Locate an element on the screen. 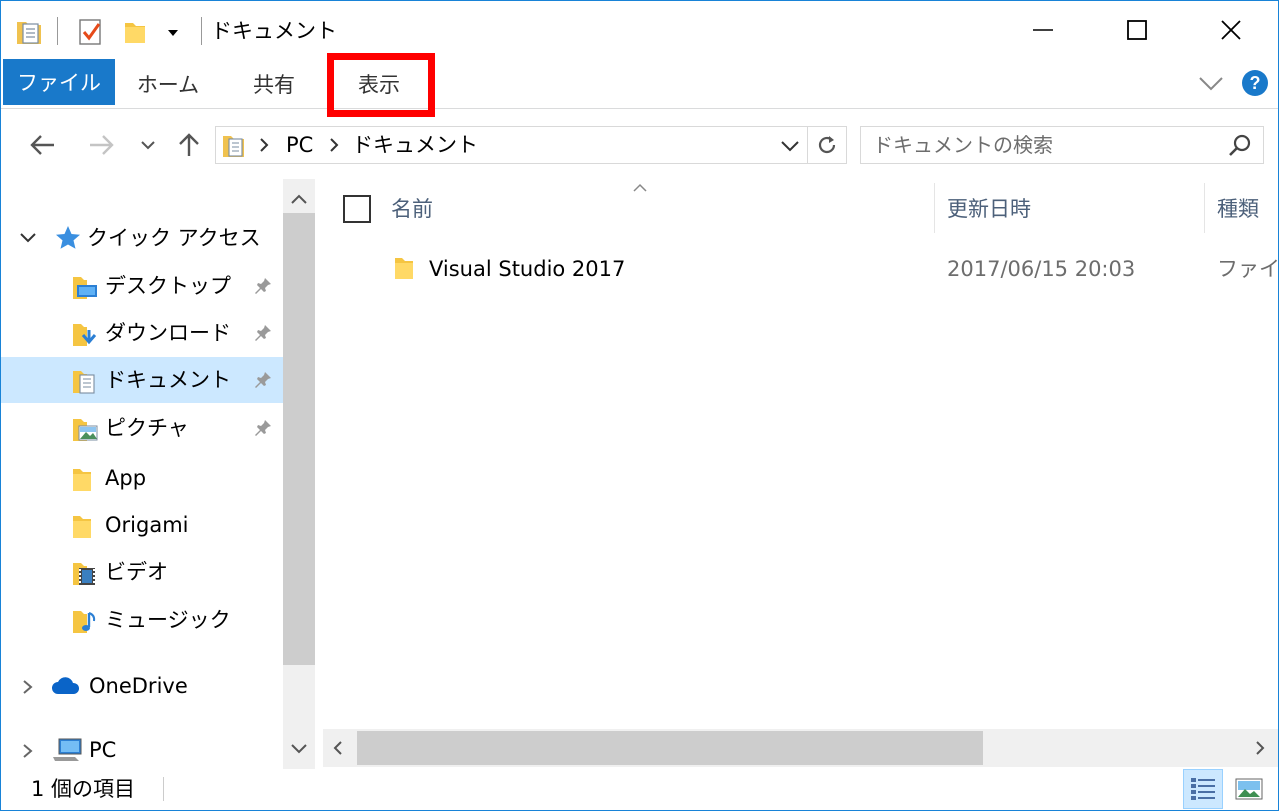 This screenshot has width=1279, height=811. nav-item-label: App is located at coordinates (126, 478).